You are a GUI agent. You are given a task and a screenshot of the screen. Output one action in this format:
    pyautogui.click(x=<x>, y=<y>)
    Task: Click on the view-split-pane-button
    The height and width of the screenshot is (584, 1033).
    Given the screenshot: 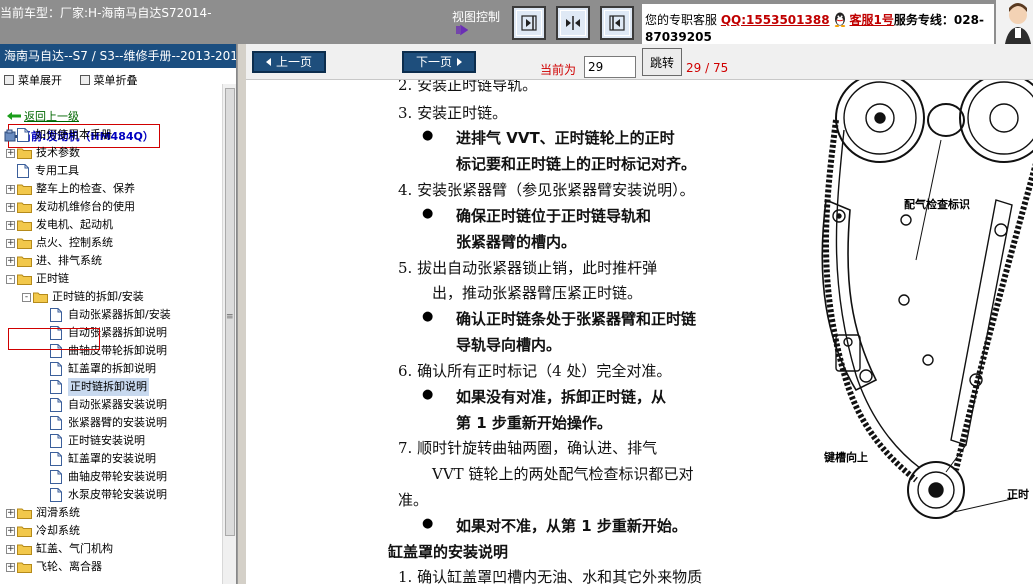 What is the action you would take?
    pyautogui.click(x=573, y=23)
    